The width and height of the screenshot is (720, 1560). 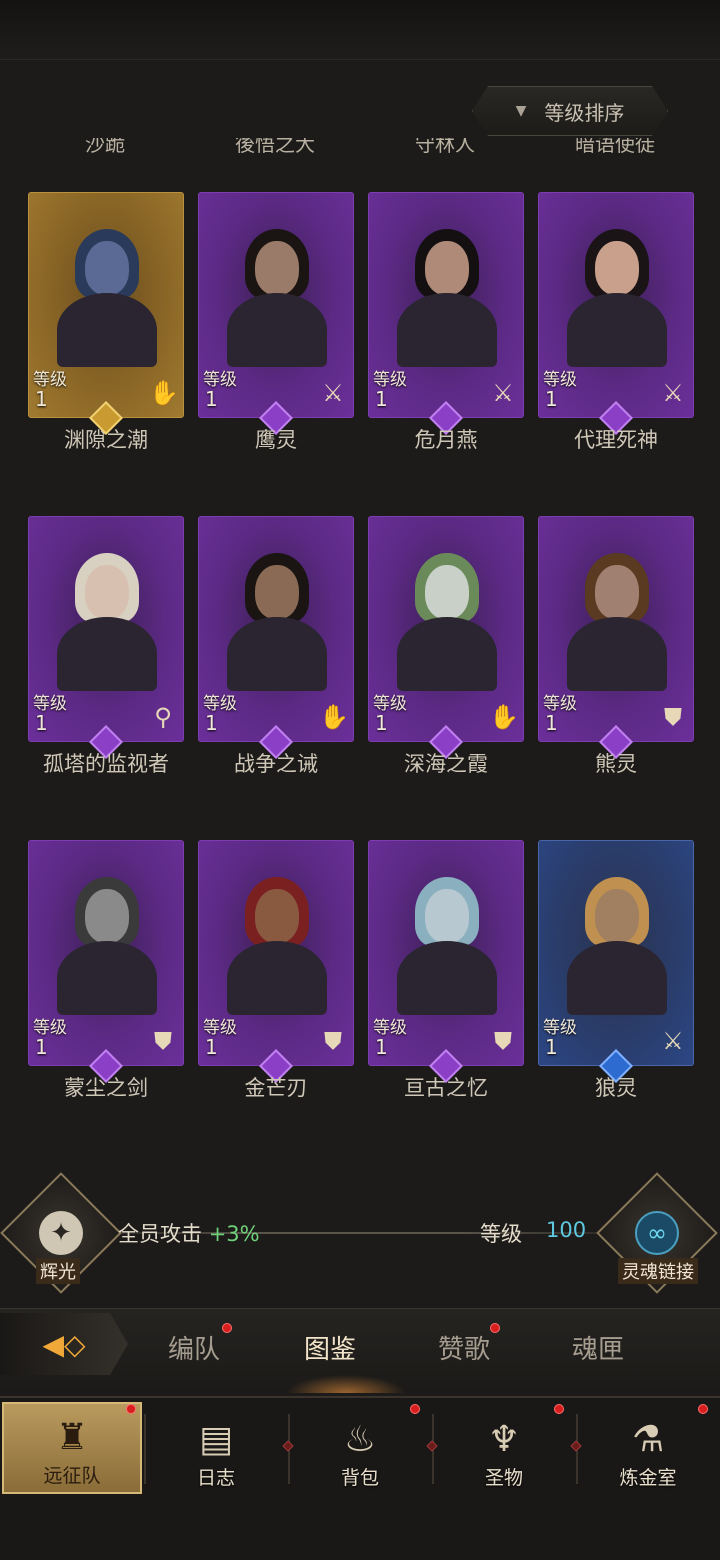 I want to click on nav-relics: ♆ 圣物, so click(x=504, y=1448).